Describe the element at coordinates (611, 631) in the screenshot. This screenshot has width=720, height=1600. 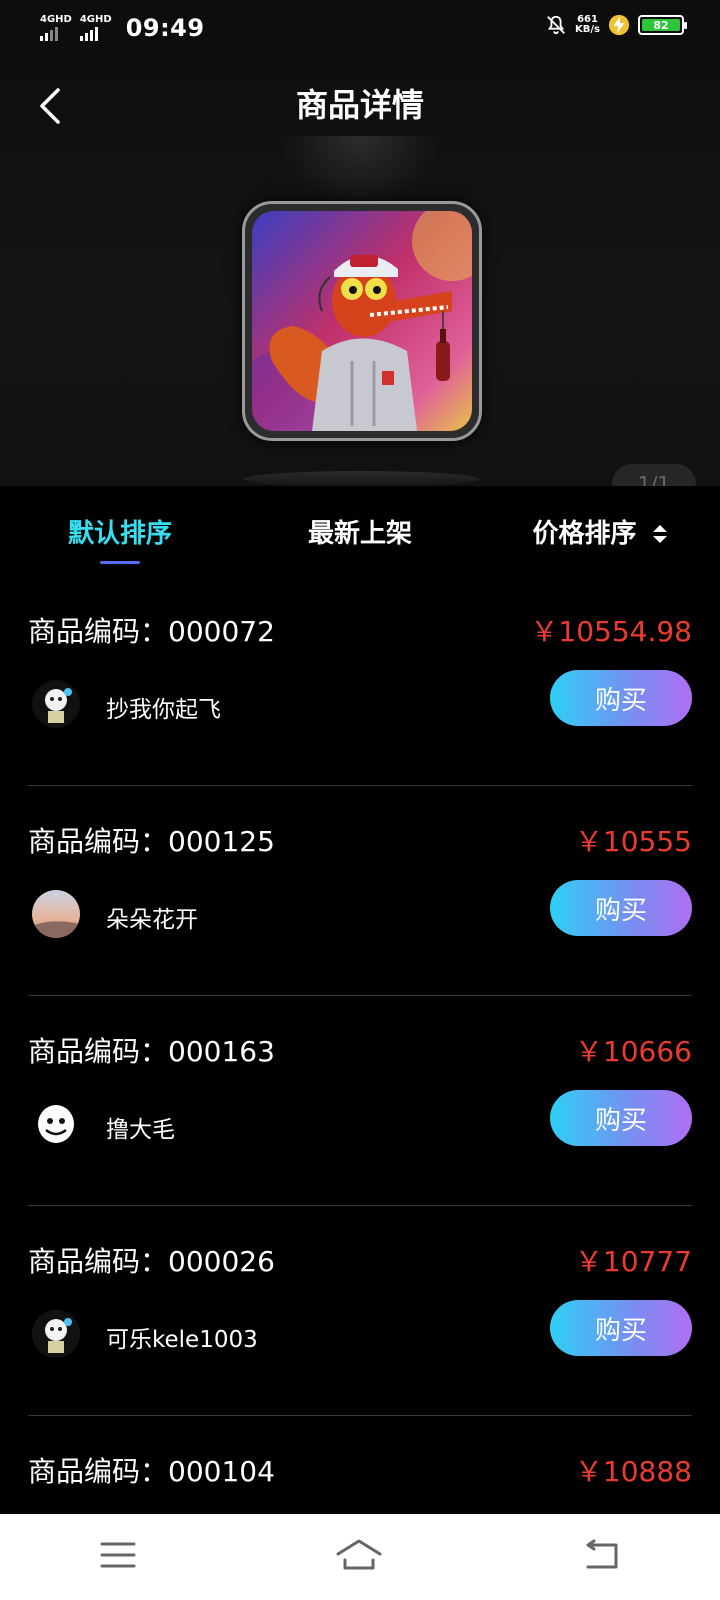
I see `item-price: ￥10554.98` at that location.